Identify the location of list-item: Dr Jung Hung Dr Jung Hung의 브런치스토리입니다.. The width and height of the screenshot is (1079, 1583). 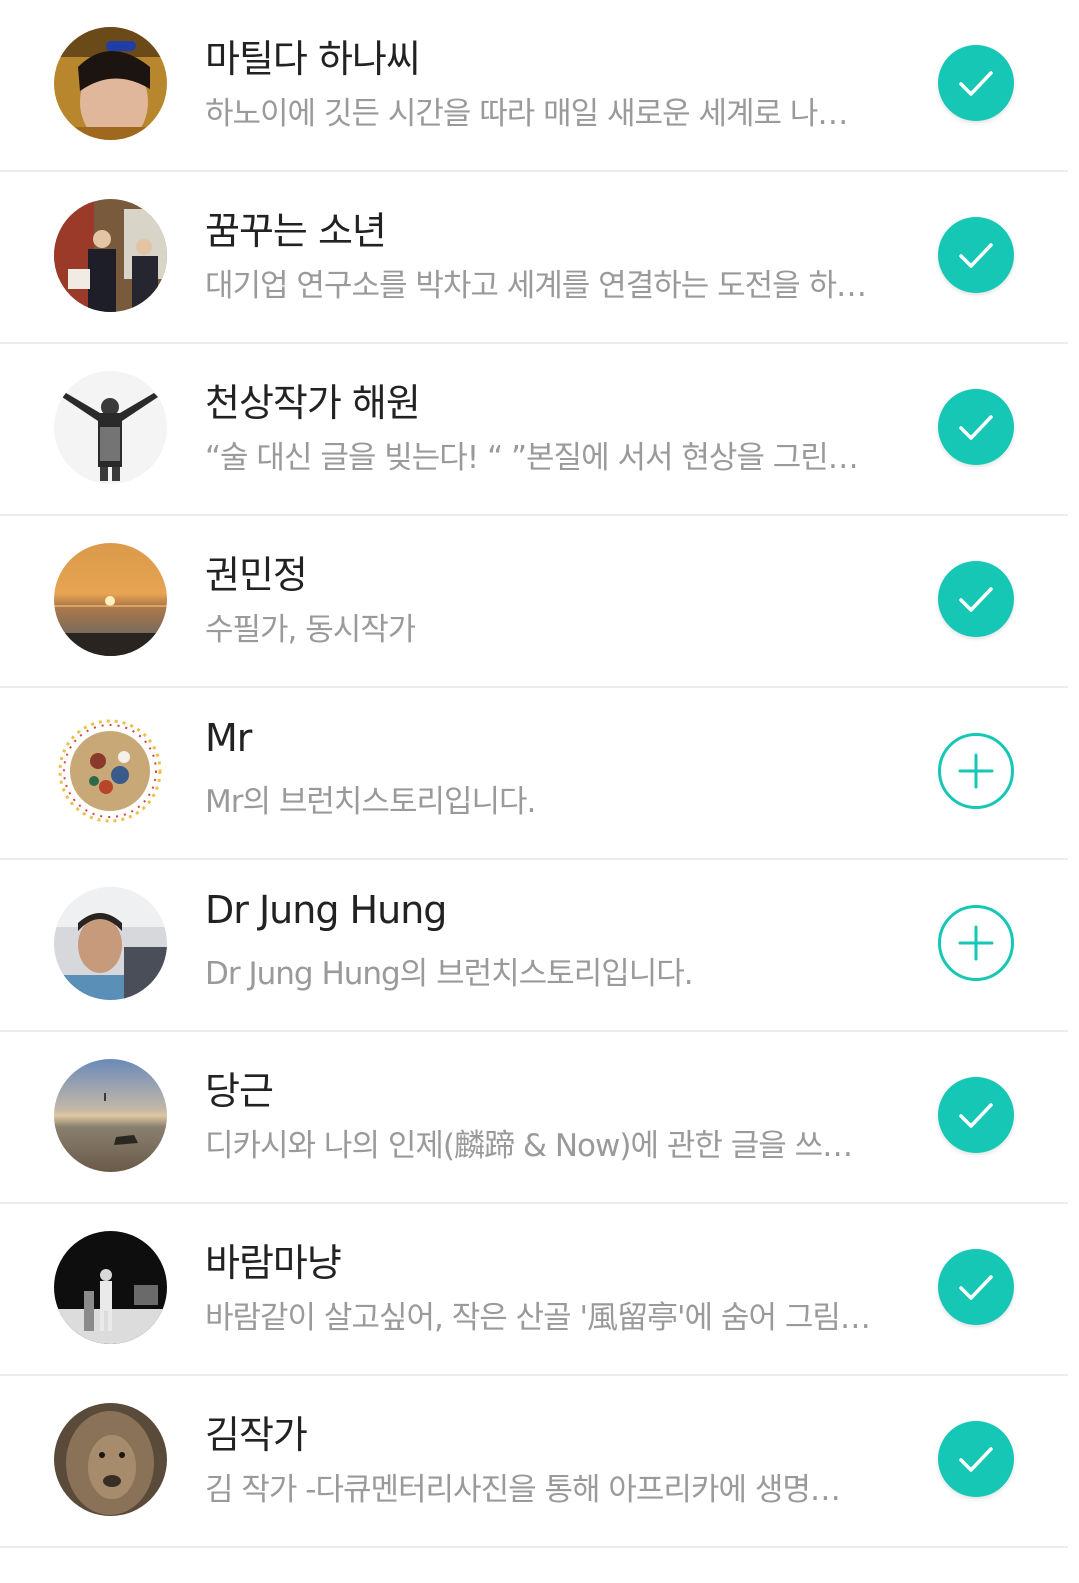
(534, 946).